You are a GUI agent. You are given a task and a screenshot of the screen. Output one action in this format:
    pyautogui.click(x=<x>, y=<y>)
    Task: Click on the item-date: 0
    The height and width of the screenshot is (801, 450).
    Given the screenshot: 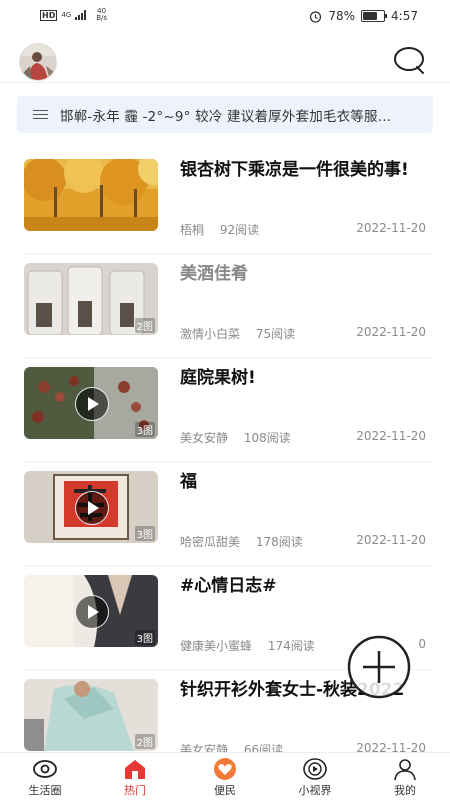 What is the action you would take?
    pyautogui.click(x=422, y=644)
    